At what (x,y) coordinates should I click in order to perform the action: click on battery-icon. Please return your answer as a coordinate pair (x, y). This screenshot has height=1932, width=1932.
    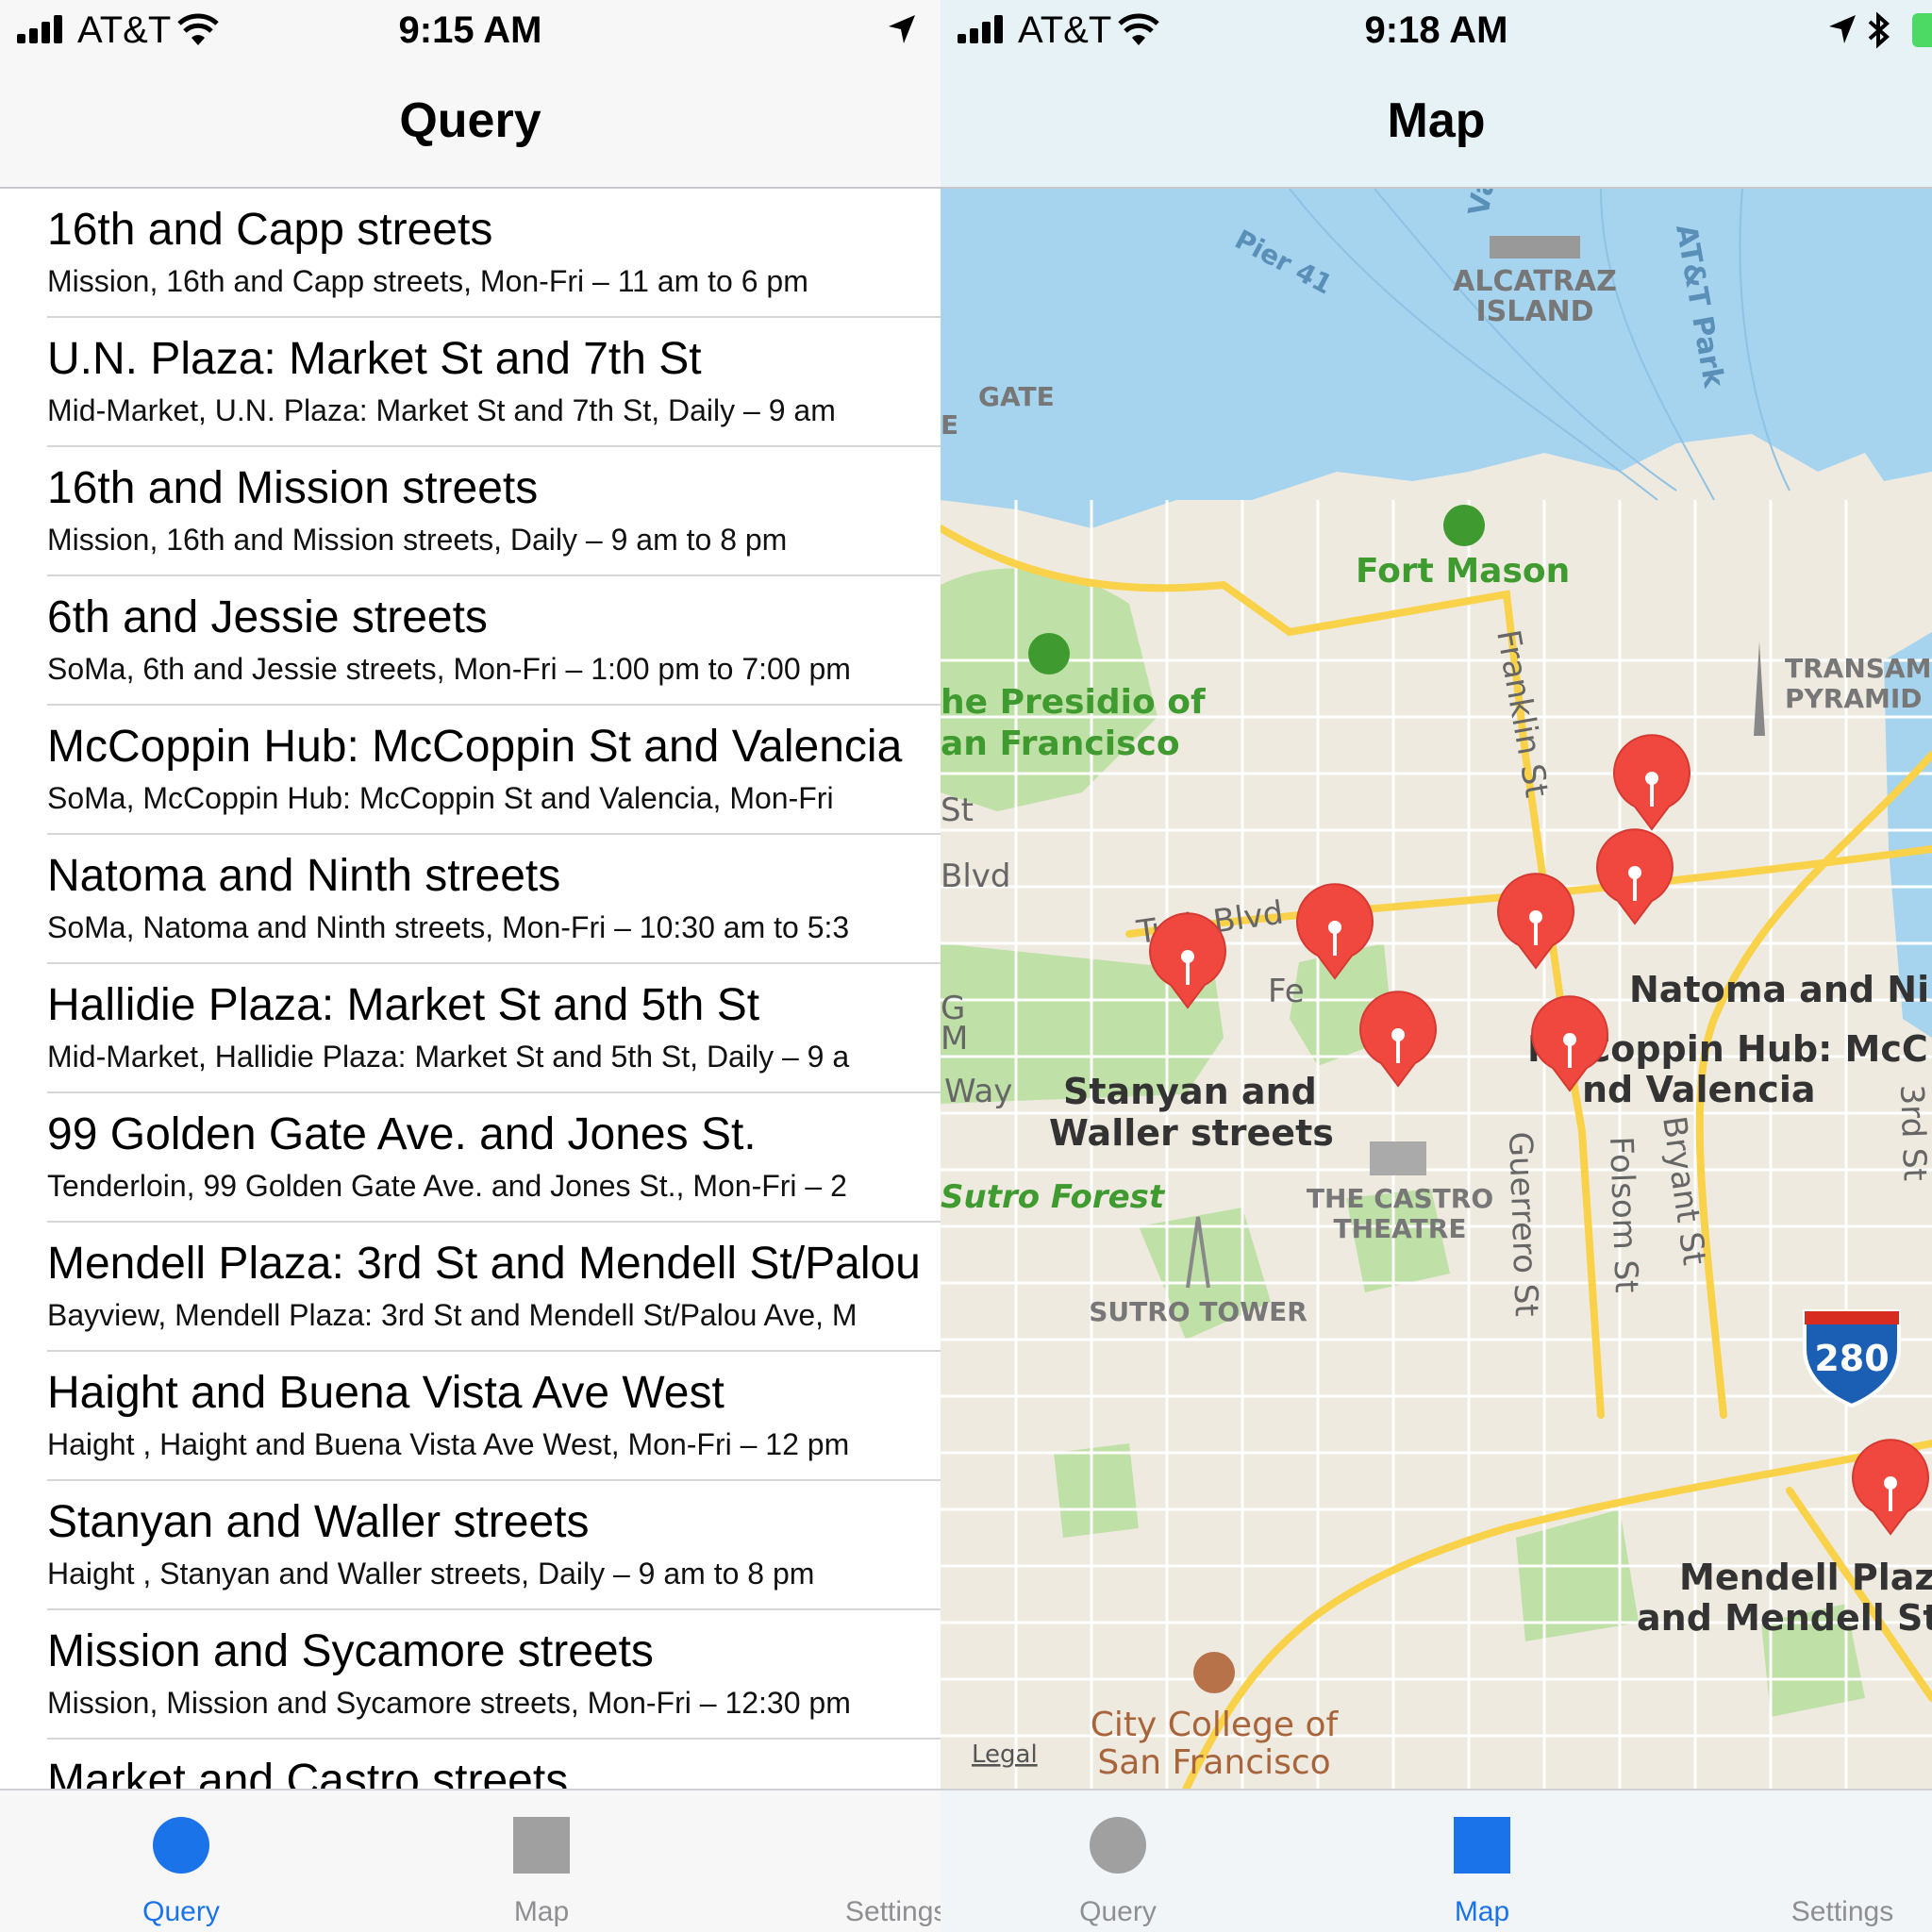
    Looking at the image, I should click on (1922, 30).